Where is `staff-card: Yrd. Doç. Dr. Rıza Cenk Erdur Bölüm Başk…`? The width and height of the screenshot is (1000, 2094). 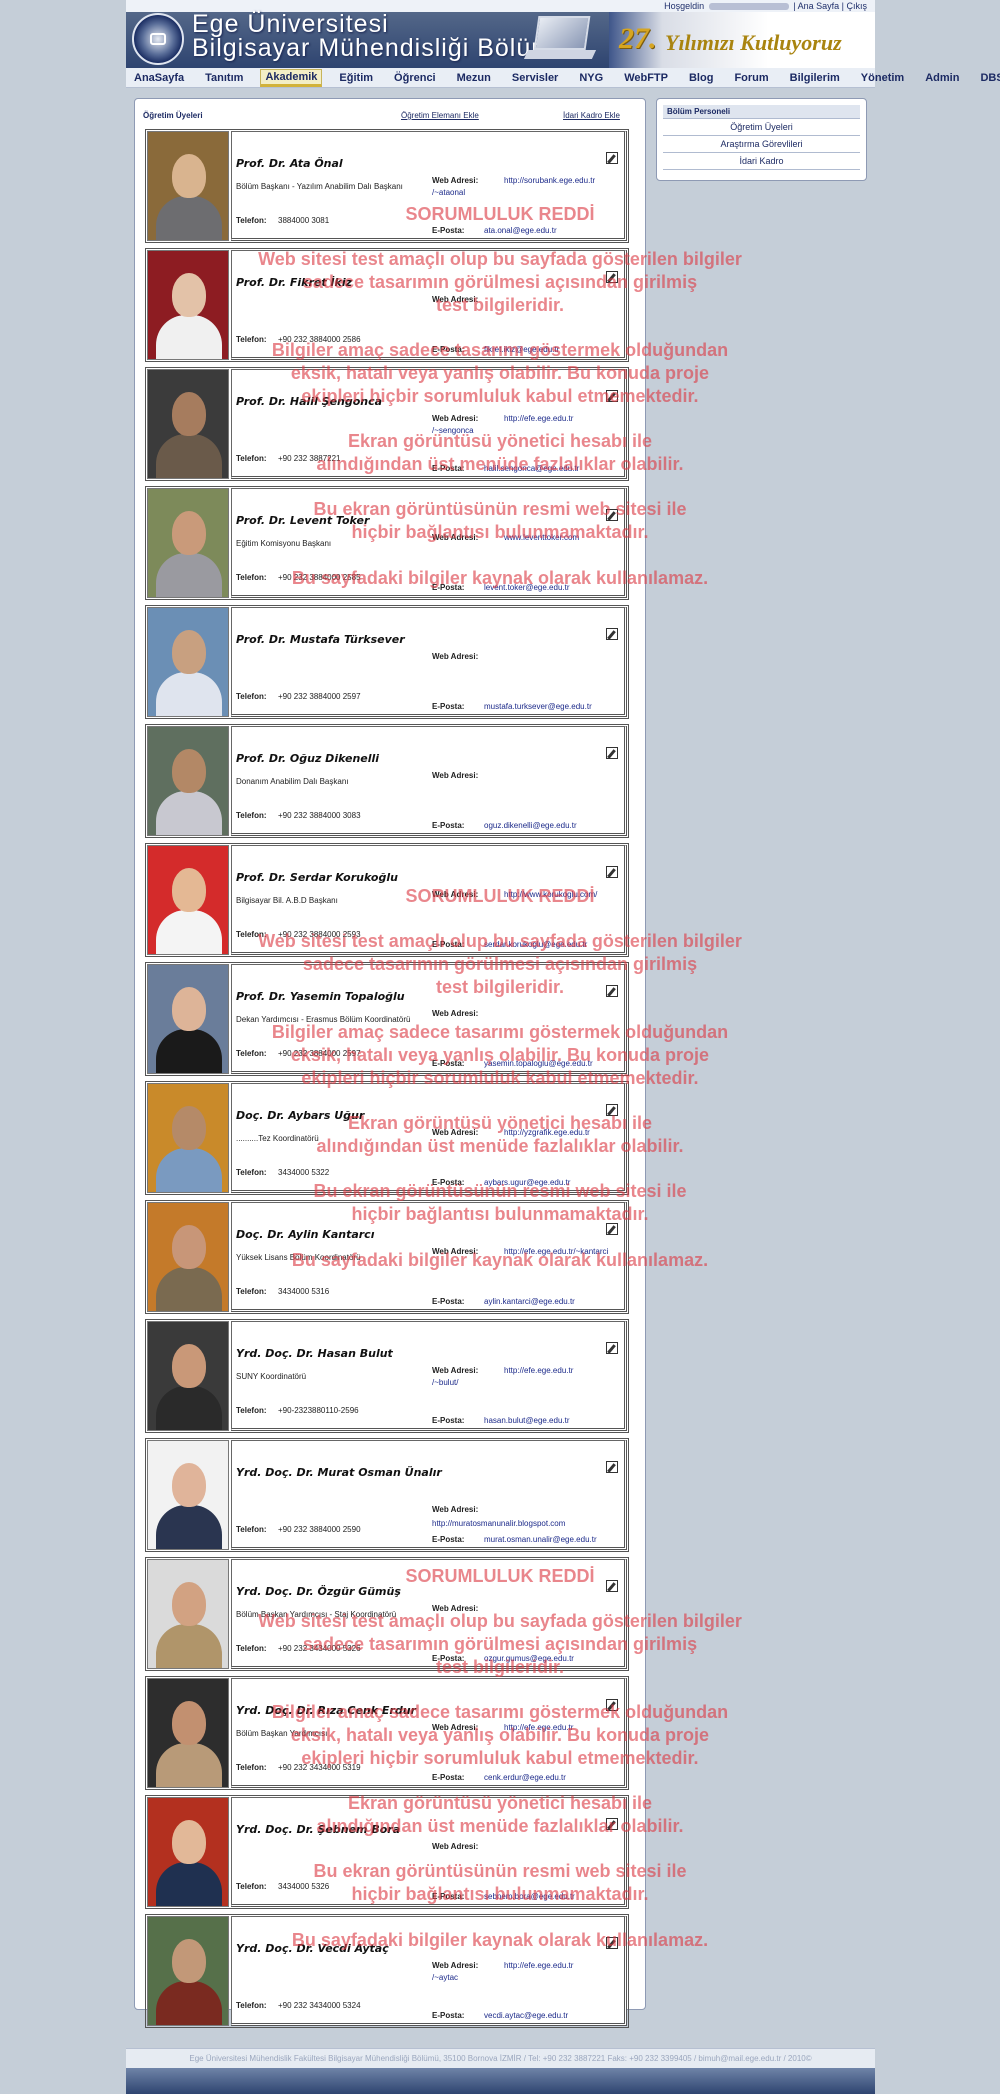
staff-card: Yrd. Doç. Dr. Rıza Cenk Erdur Bölüm Başk… is located at coordinates (387, 1733).